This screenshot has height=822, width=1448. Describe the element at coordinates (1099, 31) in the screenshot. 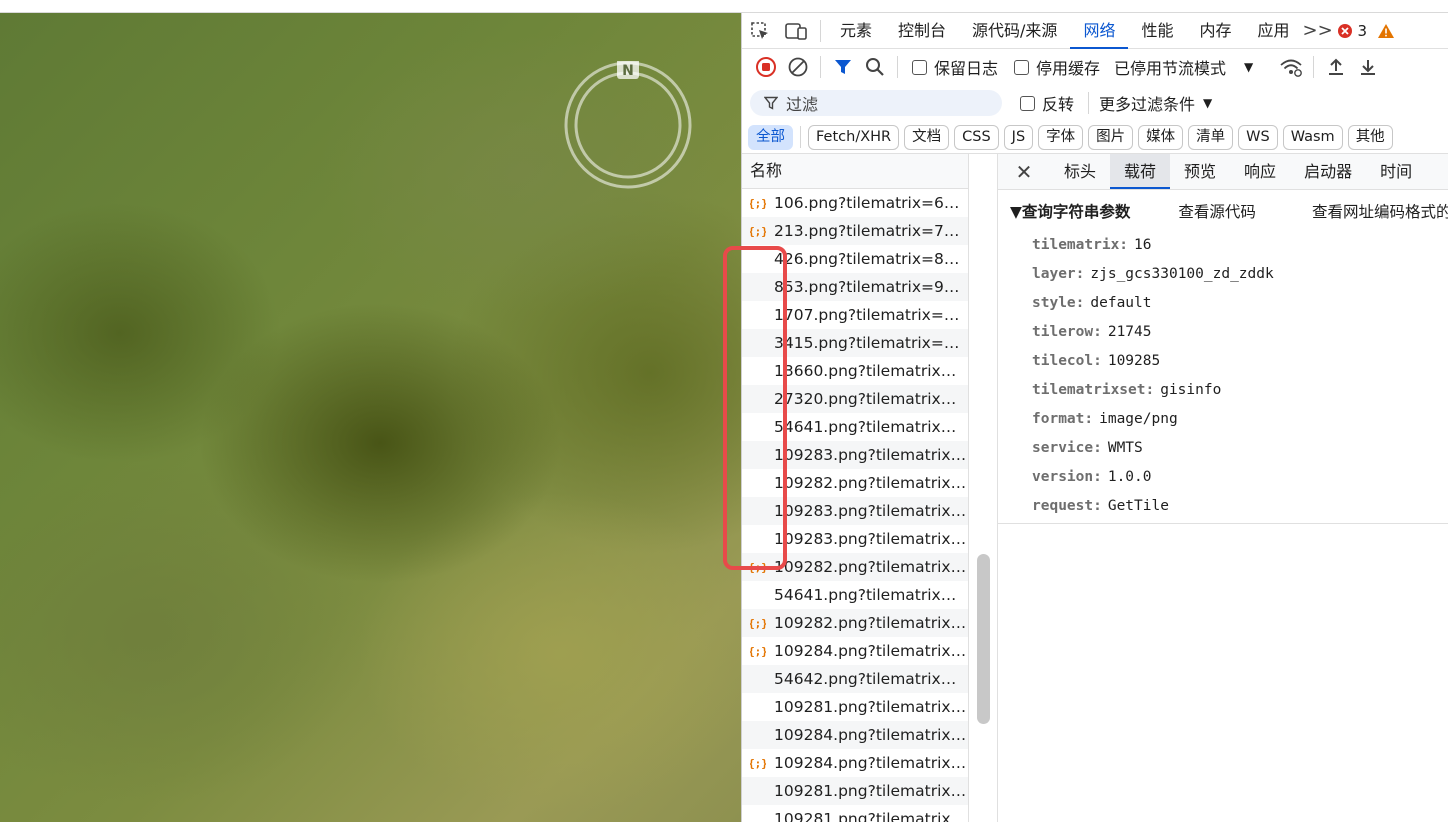

I see `tab-network: 网络` at that location.